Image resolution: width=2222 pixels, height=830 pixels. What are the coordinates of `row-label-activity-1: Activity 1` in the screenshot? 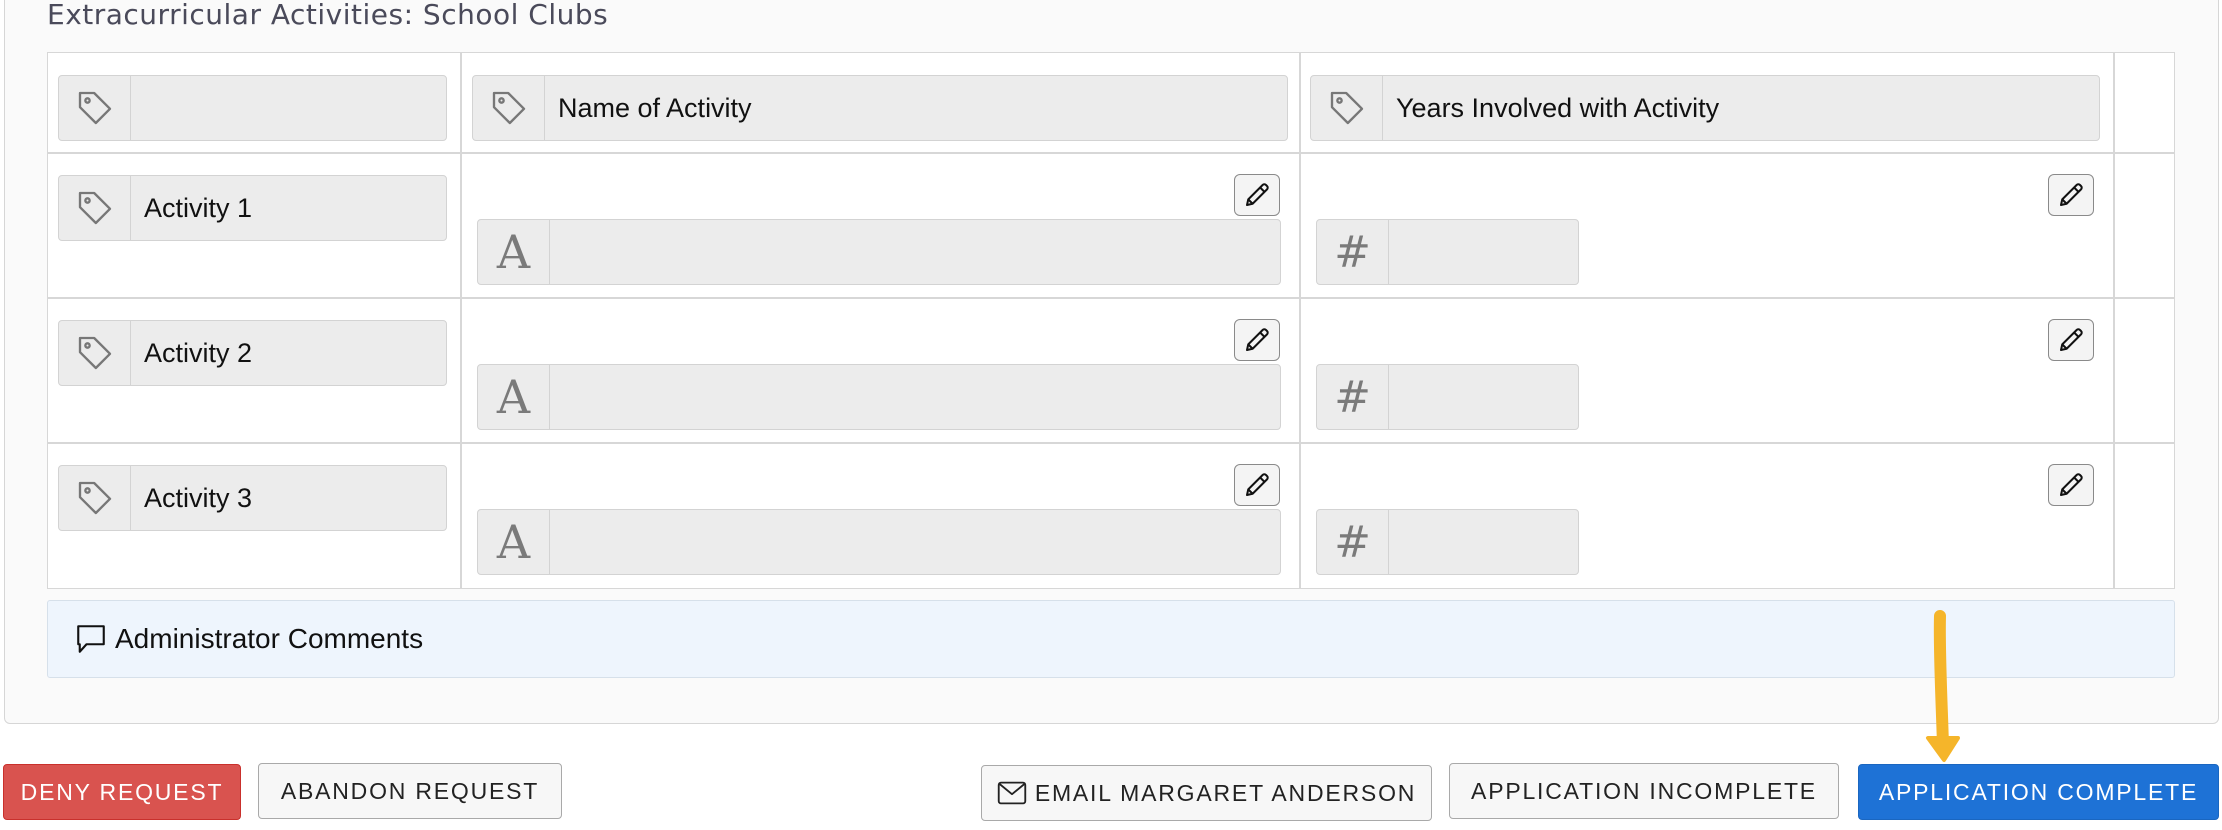 It's located at (252, 208).